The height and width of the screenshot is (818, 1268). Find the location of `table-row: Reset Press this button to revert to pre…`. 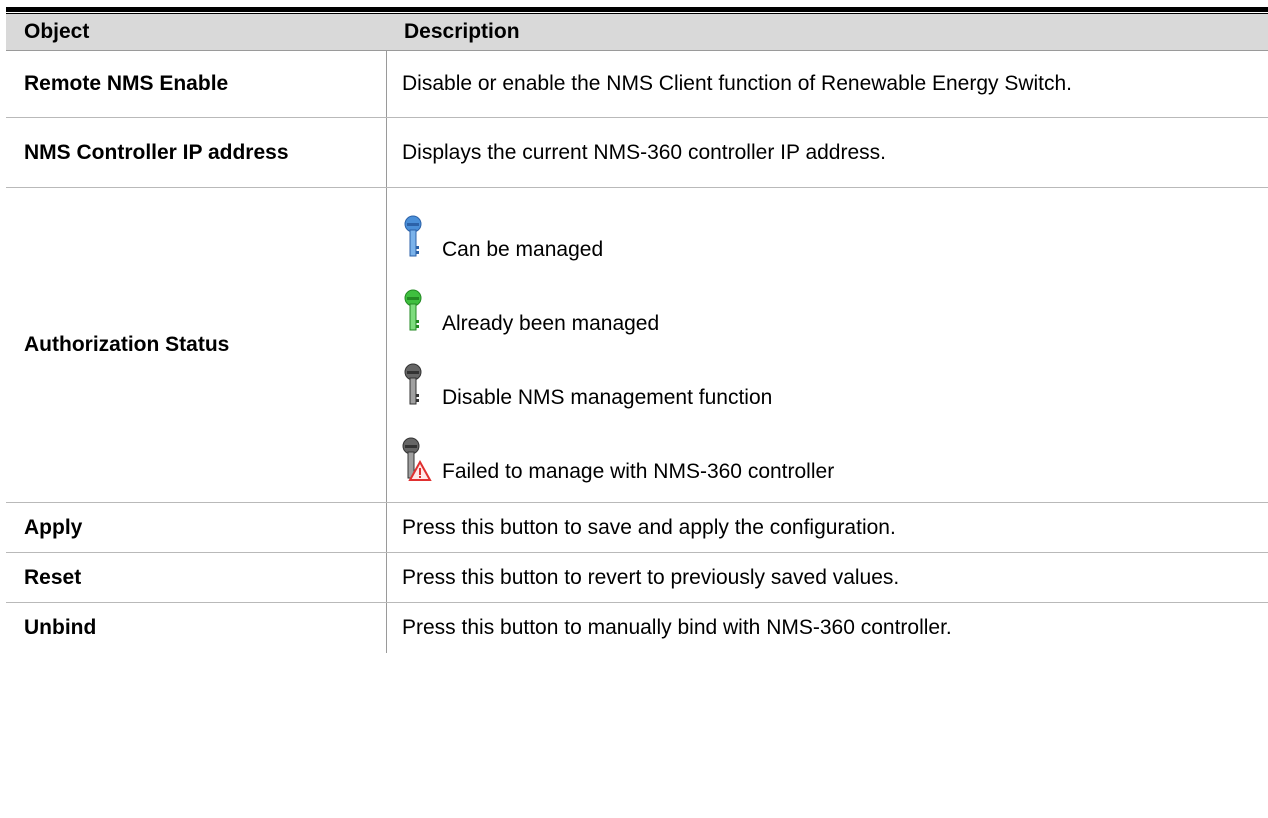

table-row: Reset Press this button to revert to pre… is located at coordinates (637, 578).